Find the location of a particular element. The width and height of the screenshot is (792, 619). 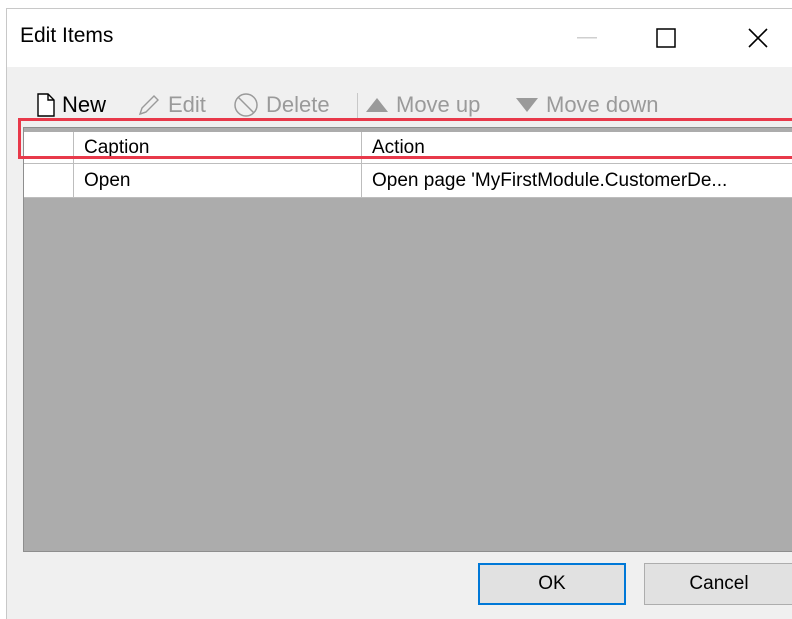

close-button is located at coordinates (757, 38).